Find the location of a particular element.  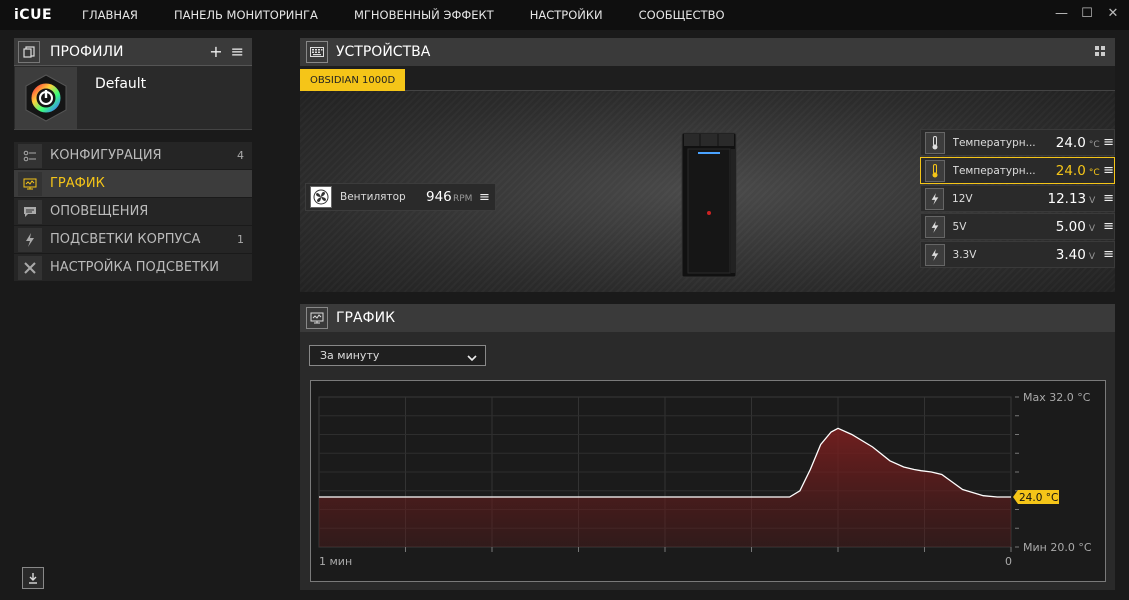

thermometer-icon is located at coordinates (935, 170).